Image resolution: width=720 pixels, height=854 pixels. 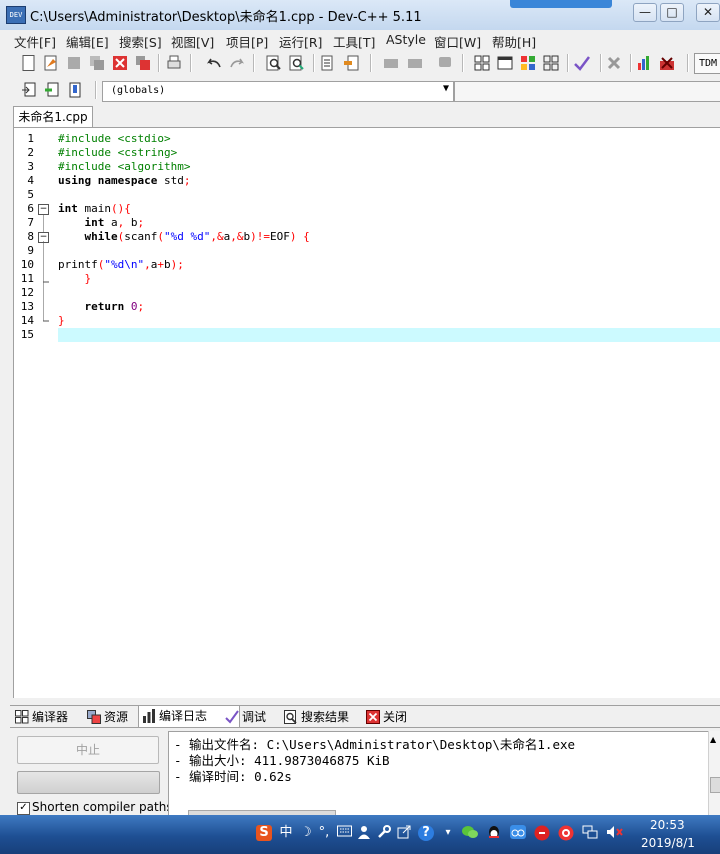 What do you see at coordinates (29, 63) in the screenshot?
I see `new-file-icon` at bounding box center [29, 63].